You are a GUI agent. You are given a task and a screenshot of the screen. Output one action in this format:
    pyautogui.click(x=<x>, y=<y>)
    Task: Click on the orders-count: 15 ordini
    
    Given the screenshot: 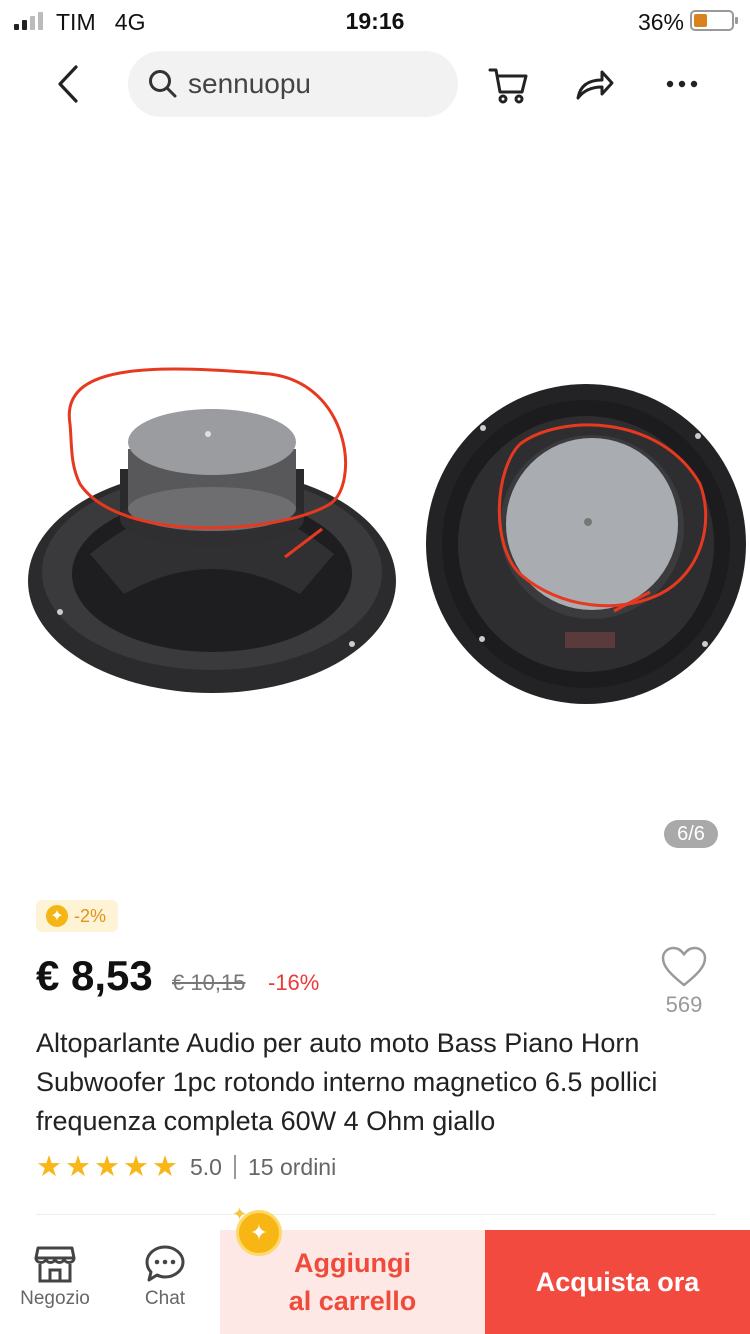 What is the action you would take?
    pyautogui.click(x=292, y=1166)
    